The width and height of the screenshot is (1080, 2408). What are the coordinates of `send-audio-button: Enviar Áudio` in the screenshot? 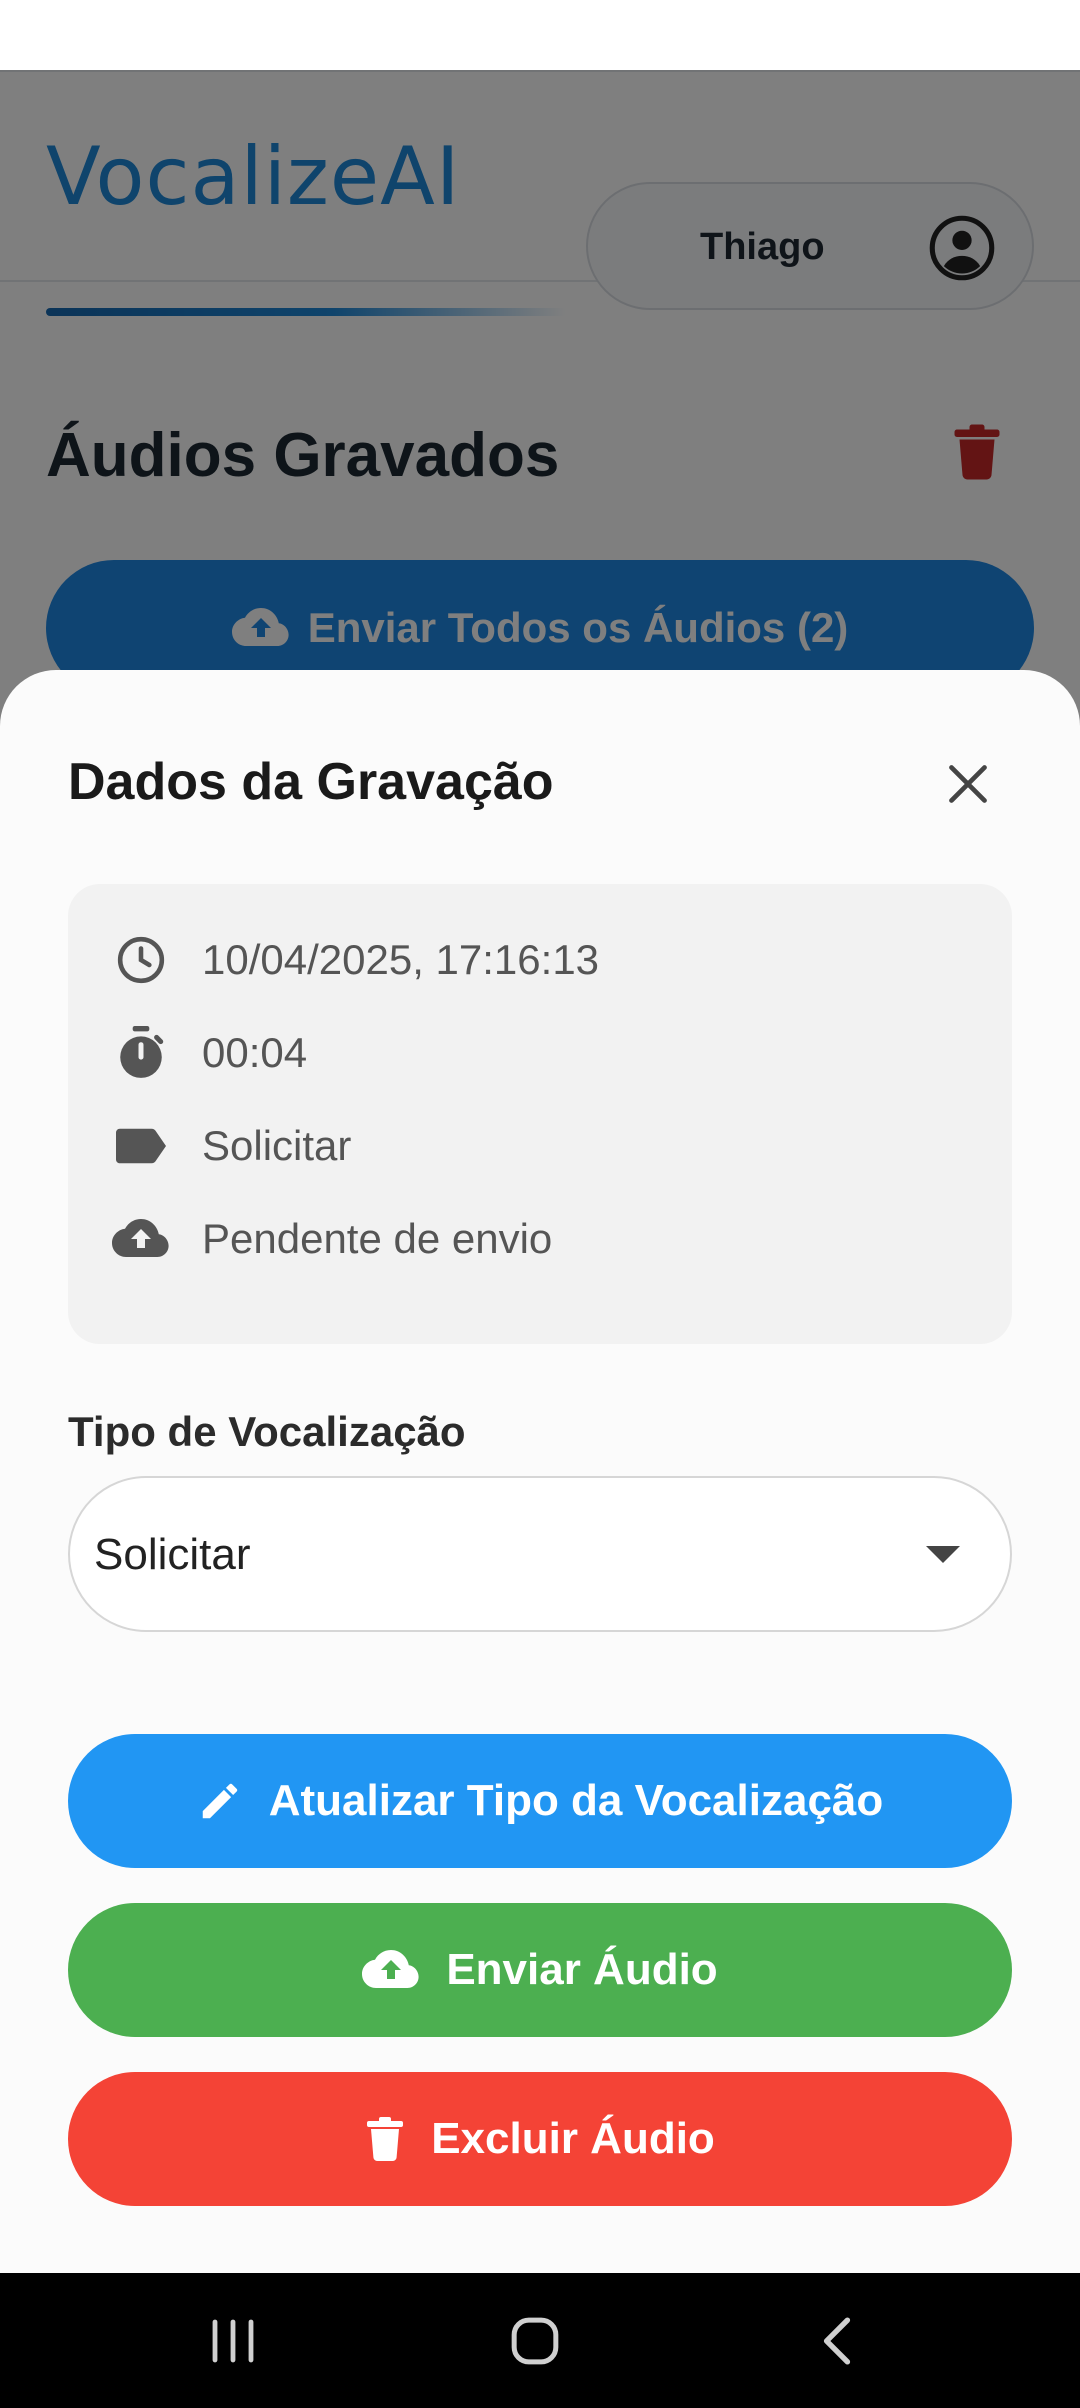 It's located at (540, 1970).